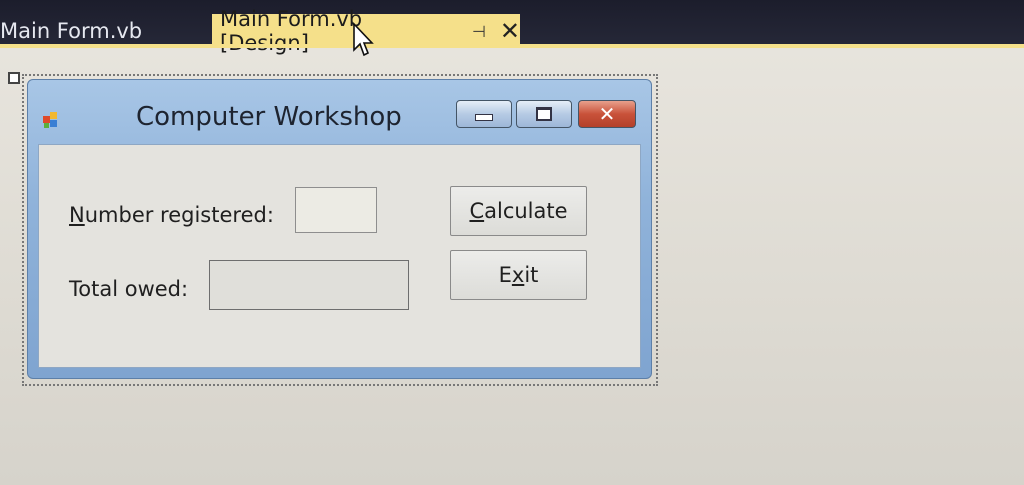 The width and height of the screenshot is (1024, 485). What do you see at coordinates (14, 78) in the screenshot?
I see `selection-handle` at bounding box center [14, 78].